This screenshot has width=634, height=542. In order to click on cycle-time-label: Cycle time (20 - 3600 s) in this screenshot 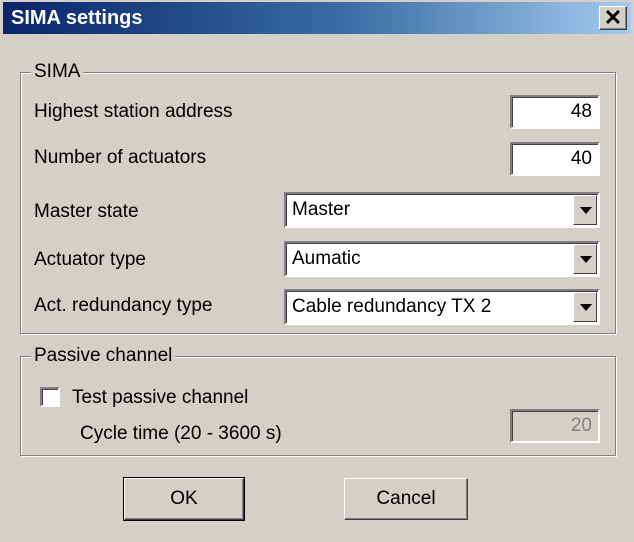, I will do `click(181, 433)`.